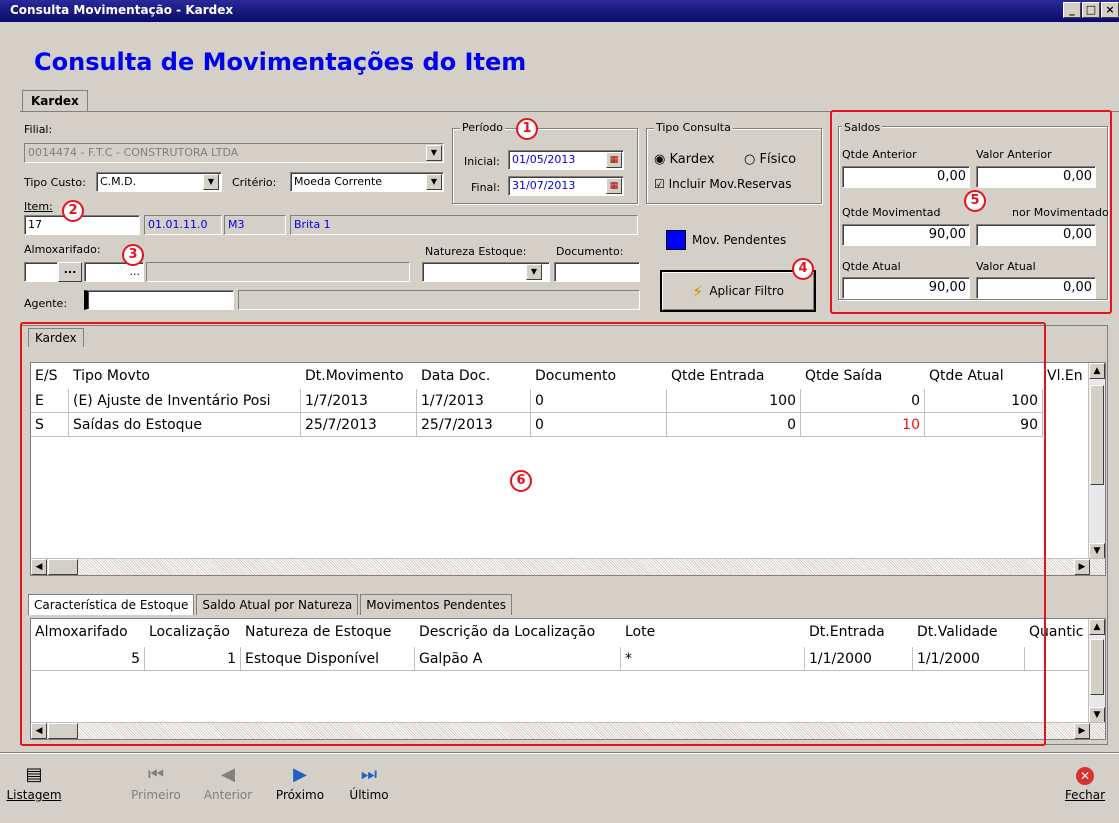 This screenshot has width=1119, height=823. Describe the element at coordinates (597, 272) in the screenshot. I see `documento-input` at that location.